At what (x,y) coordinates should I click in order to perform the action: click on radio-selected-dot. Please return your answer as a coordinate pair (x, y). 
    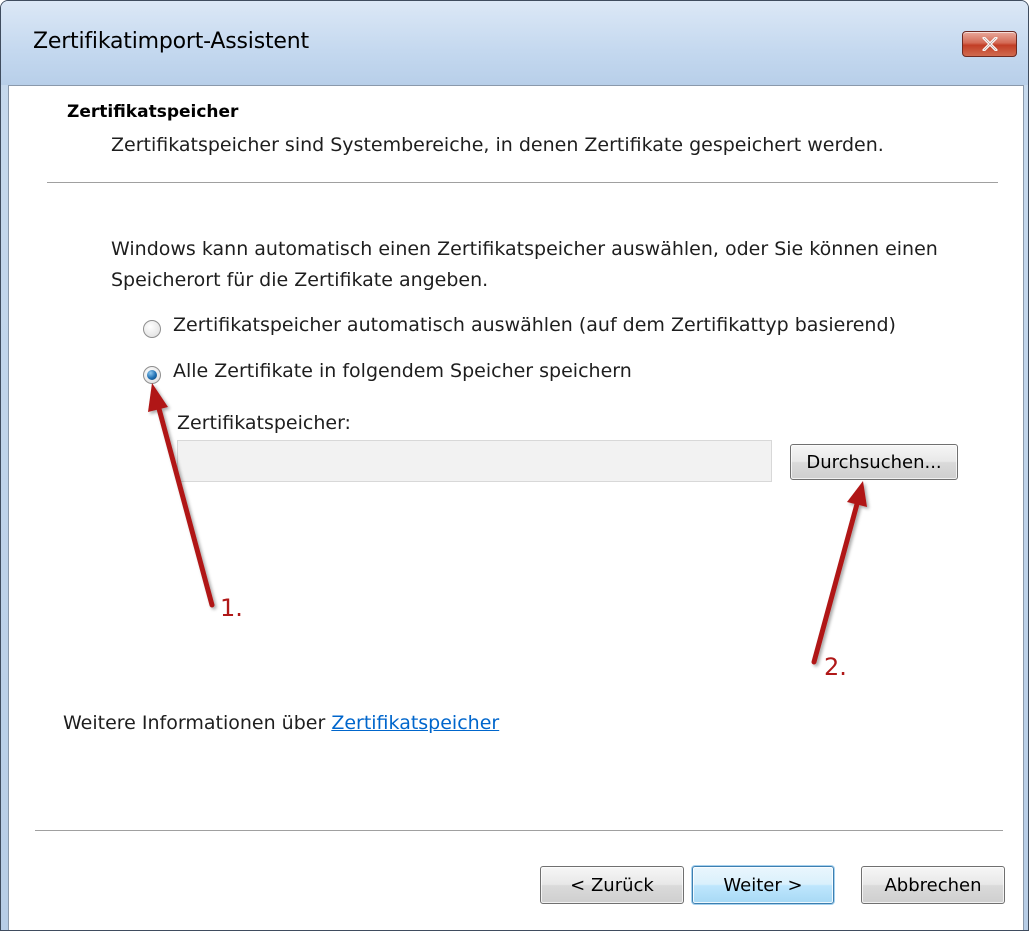
    Looking at the image, I should click on (152, 375).